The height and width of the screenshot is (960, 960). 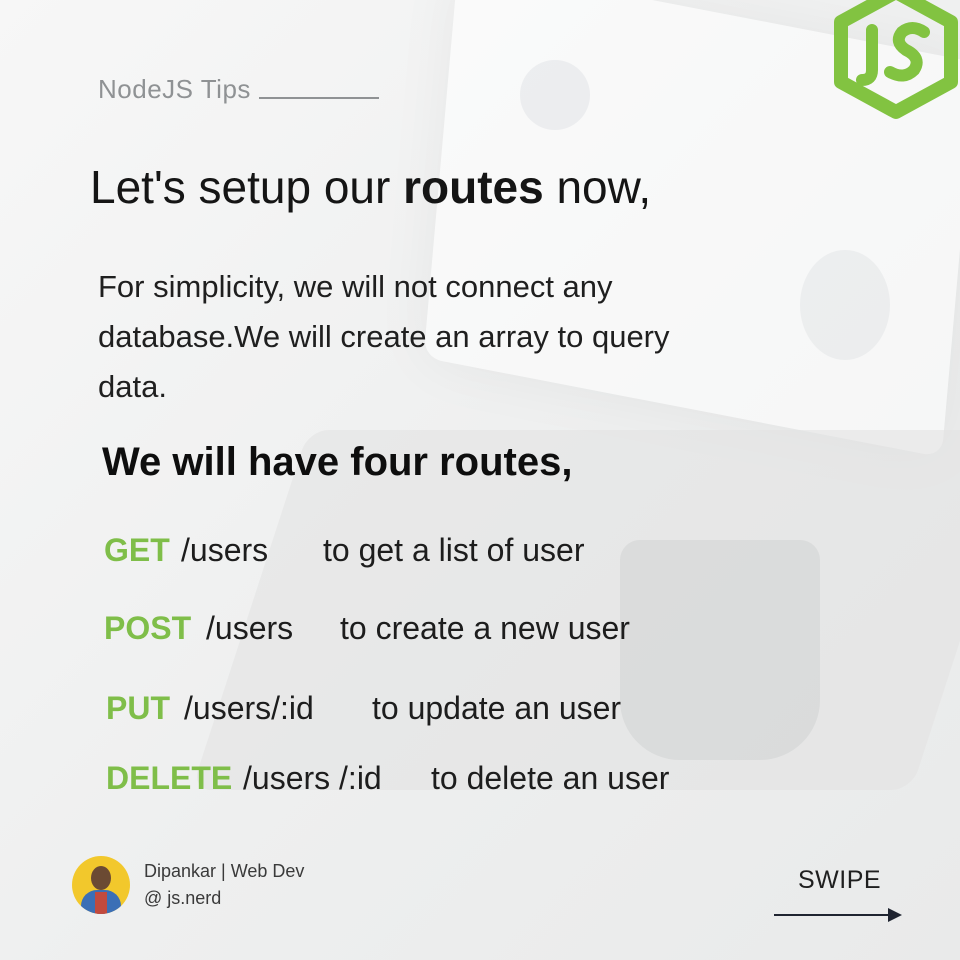 What do you see at coordinates (247, 187) in the screenshot?
I see `headline-pre: Let's setup our` at bounding box center [247, 187].